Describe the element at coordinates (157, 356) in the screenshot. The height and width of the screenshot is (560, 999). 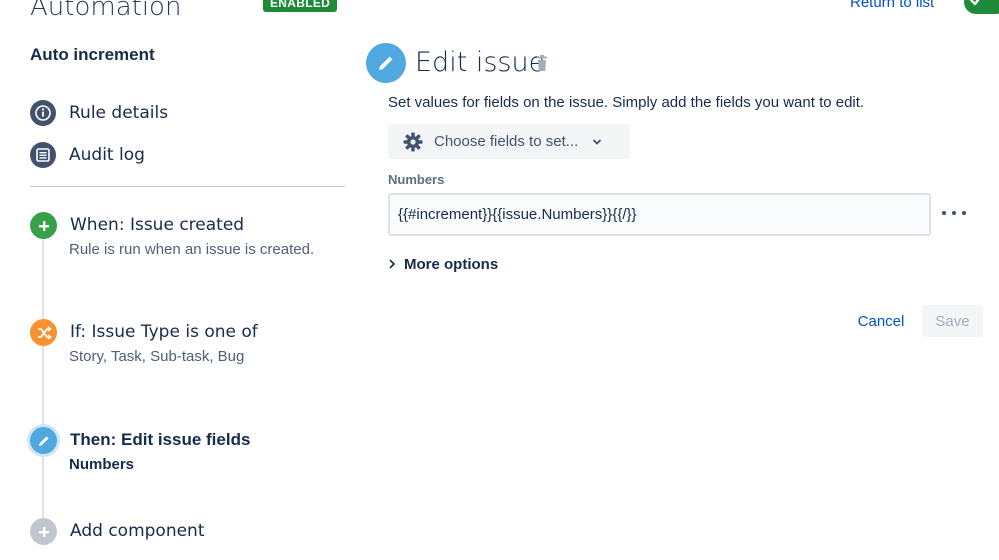
I see `step-subtitle: Story, Task, Sub-task, Bug` at that location.